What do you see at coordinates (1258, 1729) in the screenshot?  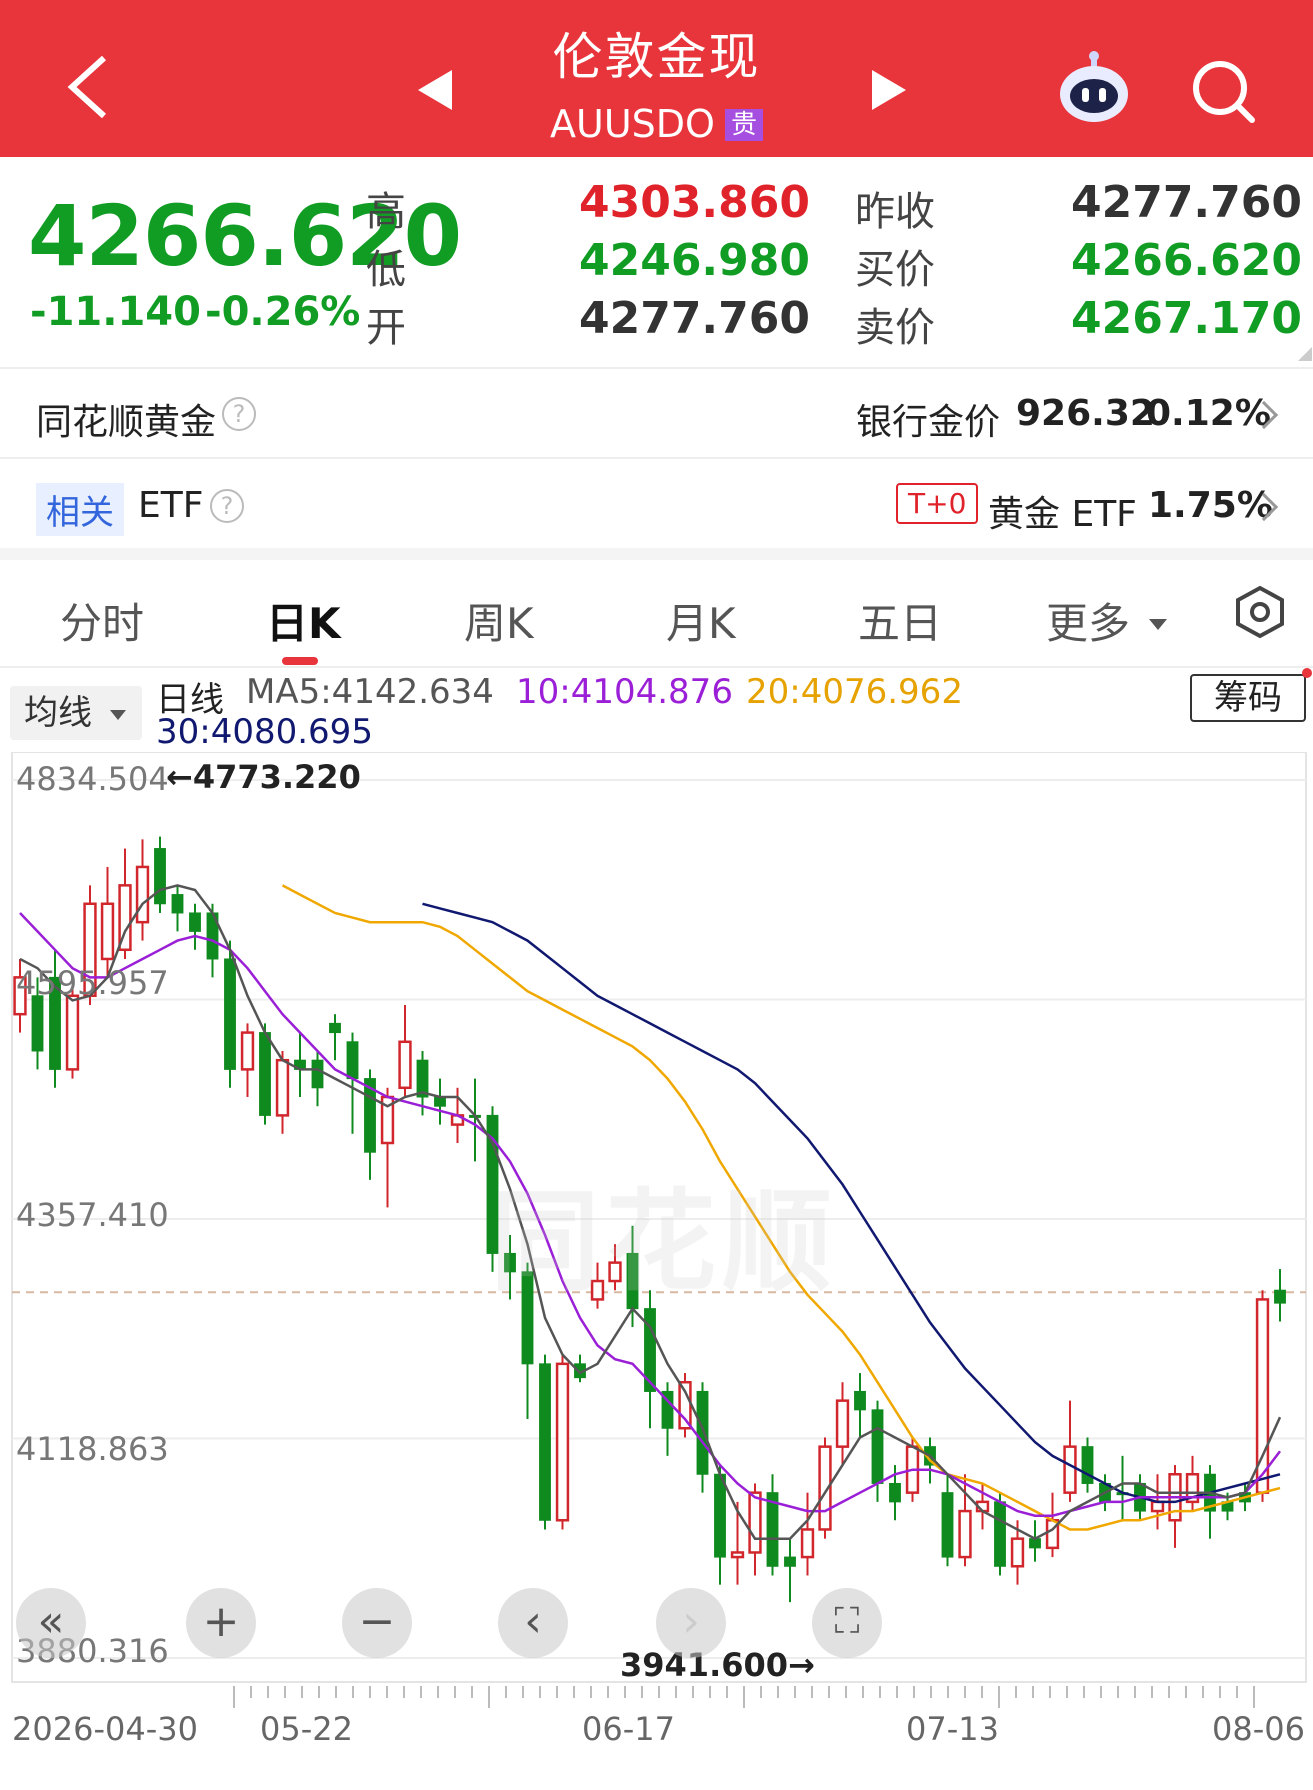 I see `x-tick-5: 08-06` at bounding box center [1258, 1729].